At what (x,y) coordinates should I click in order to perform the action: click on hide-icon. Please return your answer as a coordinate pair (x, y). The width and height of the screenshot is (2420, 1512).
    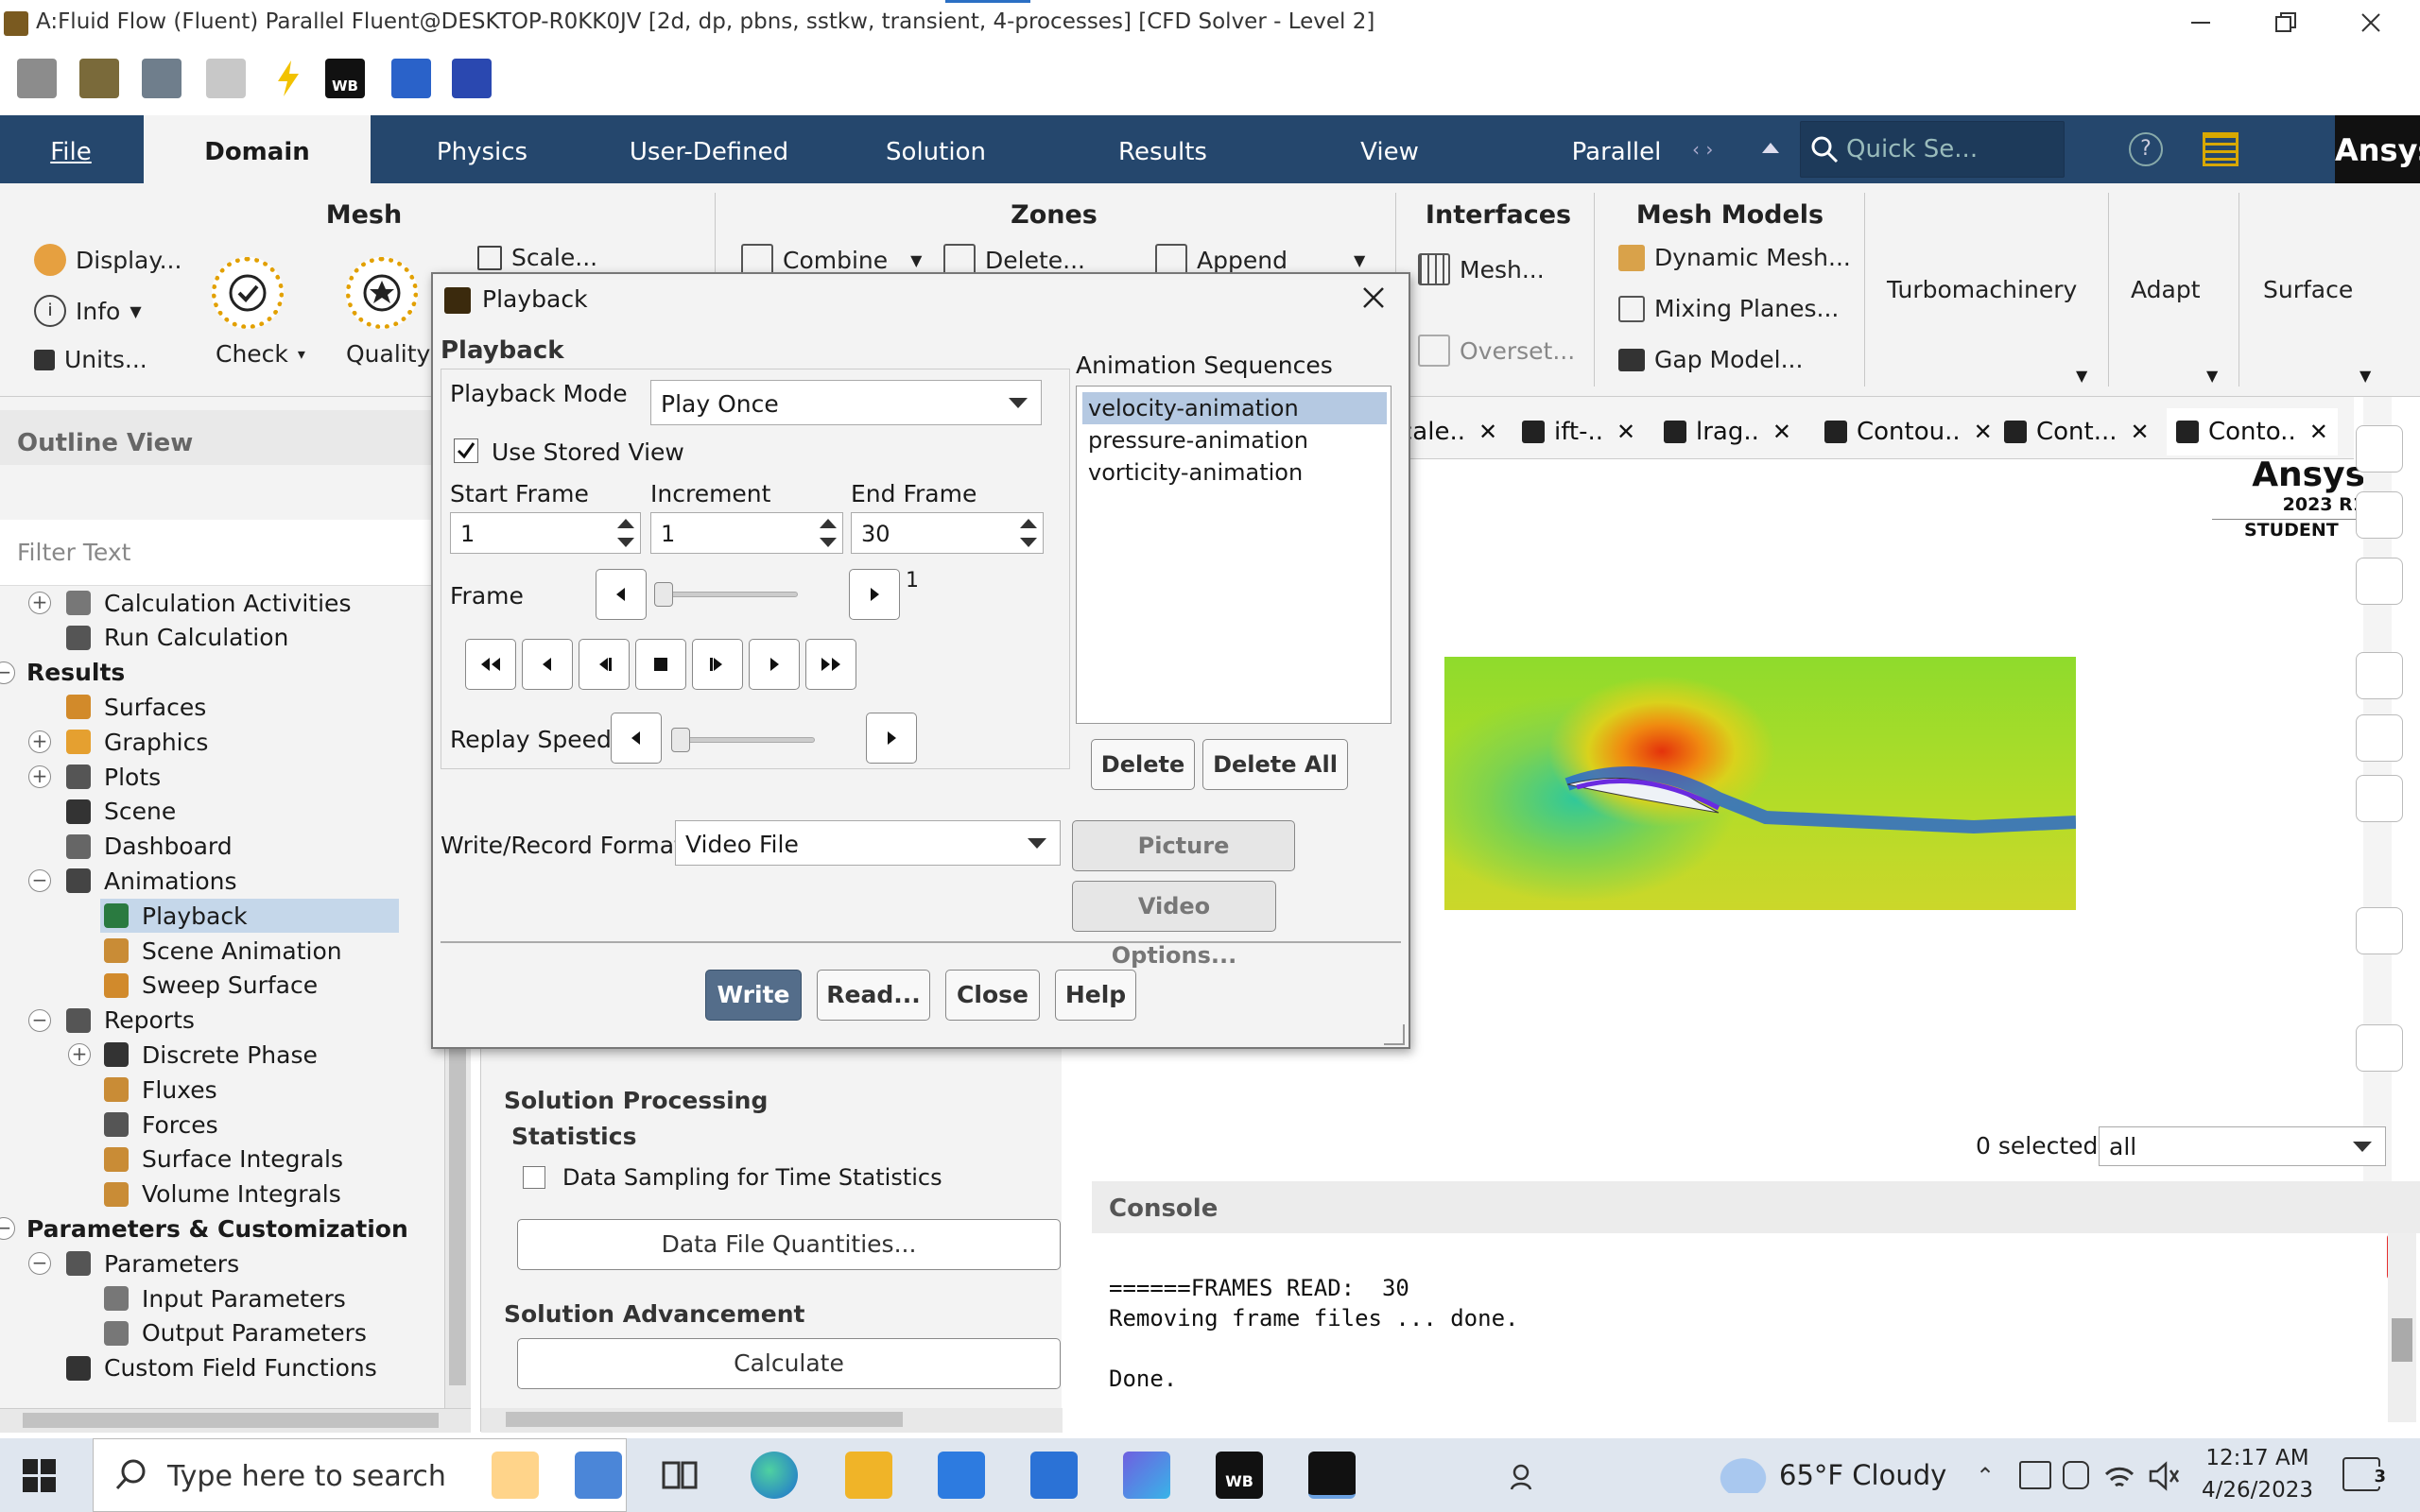
    Looking at the image, I should click on (2380, 738).